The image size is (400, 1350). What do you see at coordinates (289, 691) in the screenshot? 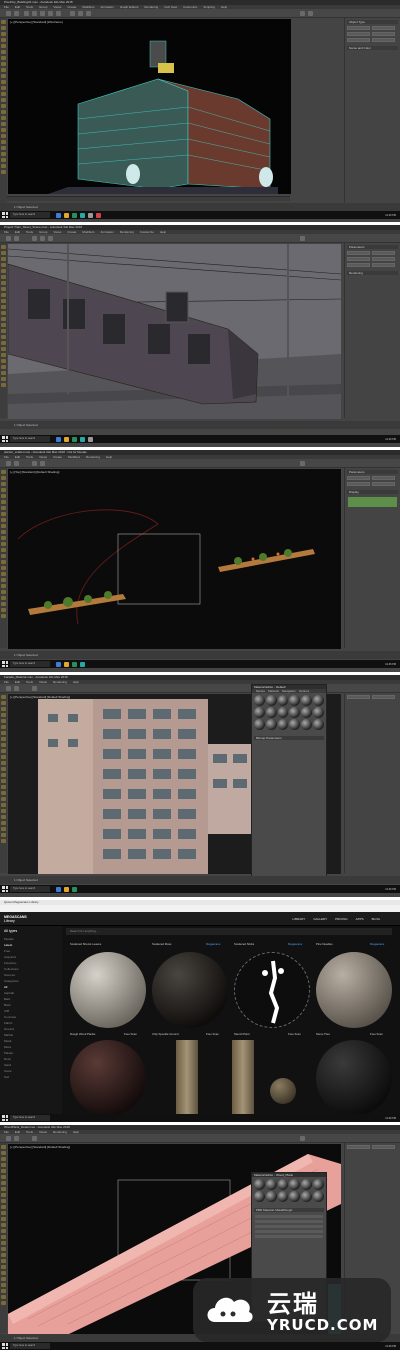
I see `menu-navigation: Navigation` at bounding box center [289, 691].